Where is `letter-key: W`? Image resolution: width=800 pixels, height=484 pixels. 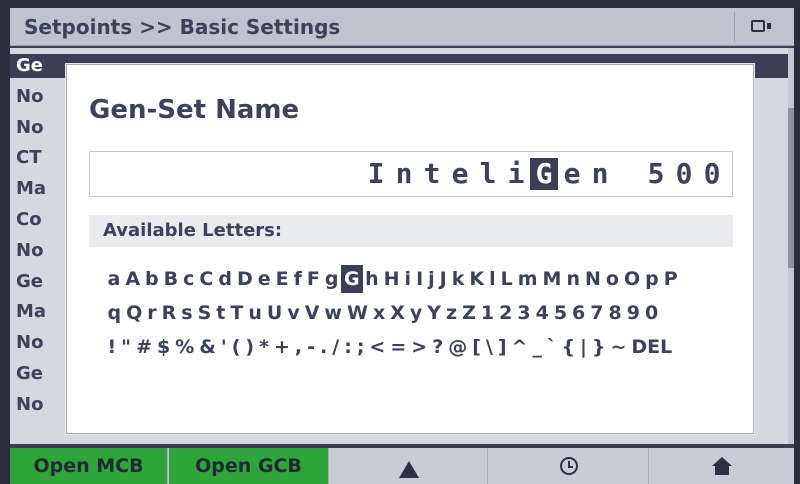
letter-key: W is located at coordinates (357, 313).